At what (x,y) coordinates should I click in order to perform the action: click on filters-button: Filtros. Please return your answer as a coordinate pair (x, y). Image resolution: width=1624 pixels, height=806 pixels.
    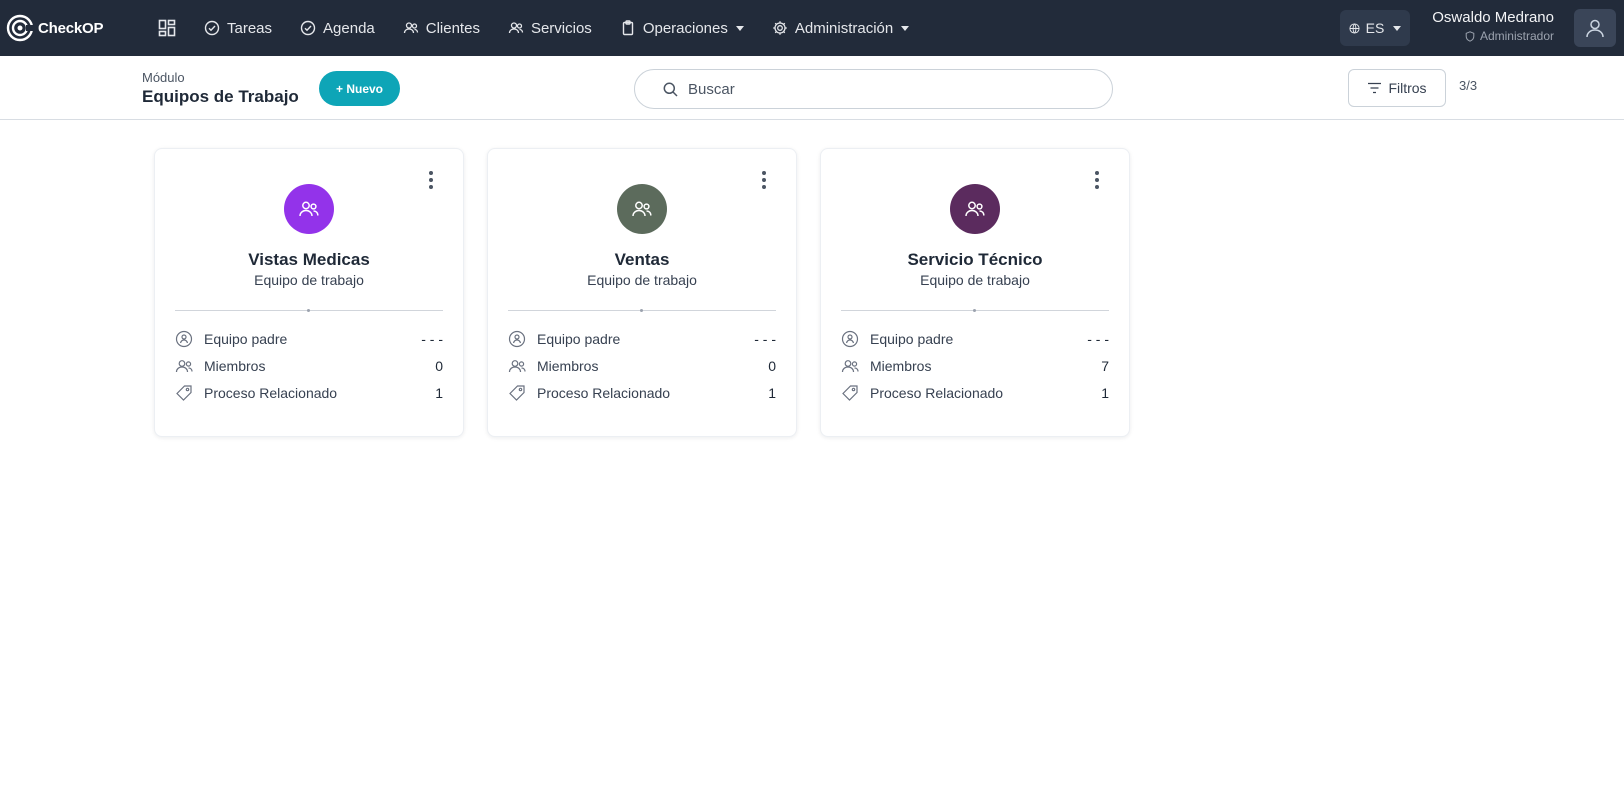
    Looking at the image, I should click on (1397, 88).